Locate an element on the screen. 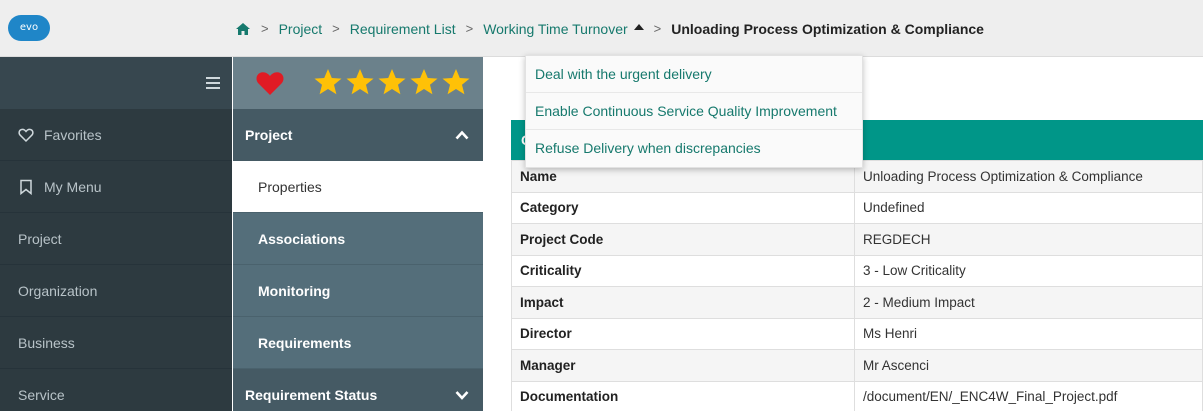 Image resolution: width=1203 pixels, height=411 pixels. property-key: Project Code is located at coordinates (683, 239).